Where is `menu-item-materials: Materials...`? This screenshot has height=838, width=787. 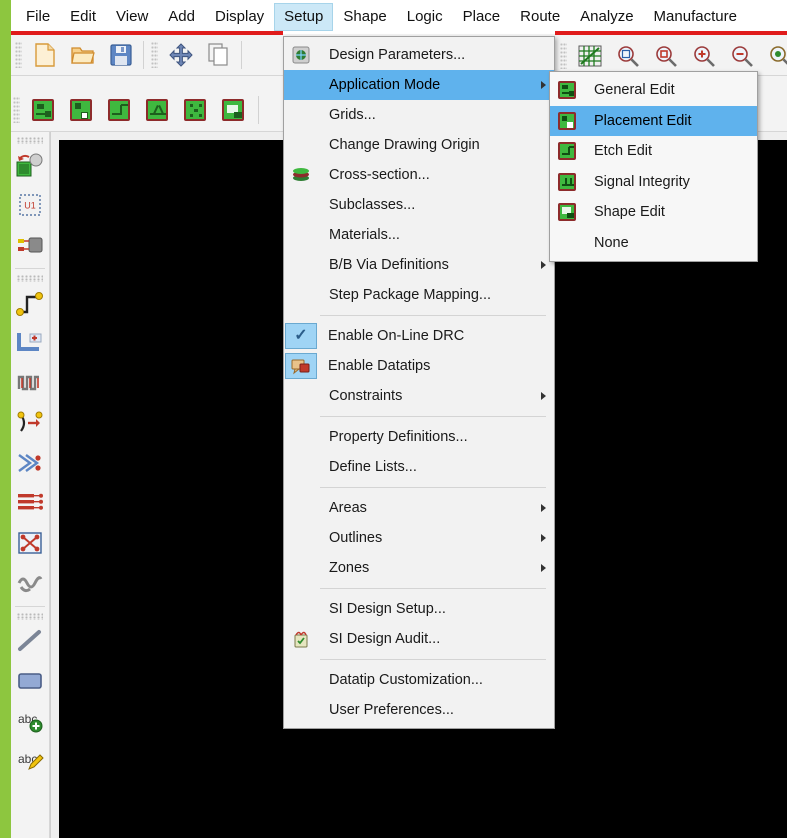 menu-item-materials: Materials... is located at coordinates (419, 235).